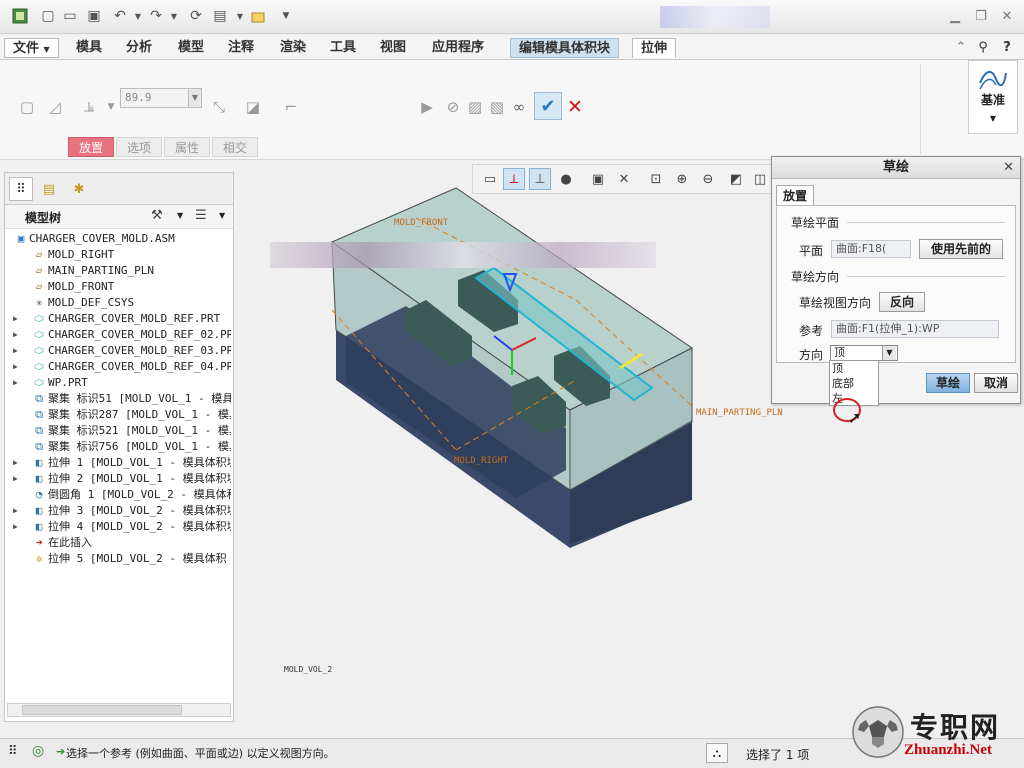 This screenshot has width=1024, height=768. Describe the element at coordinates (736, 179) in the screenshot. I see `repaint-icon: ◩` at that location.